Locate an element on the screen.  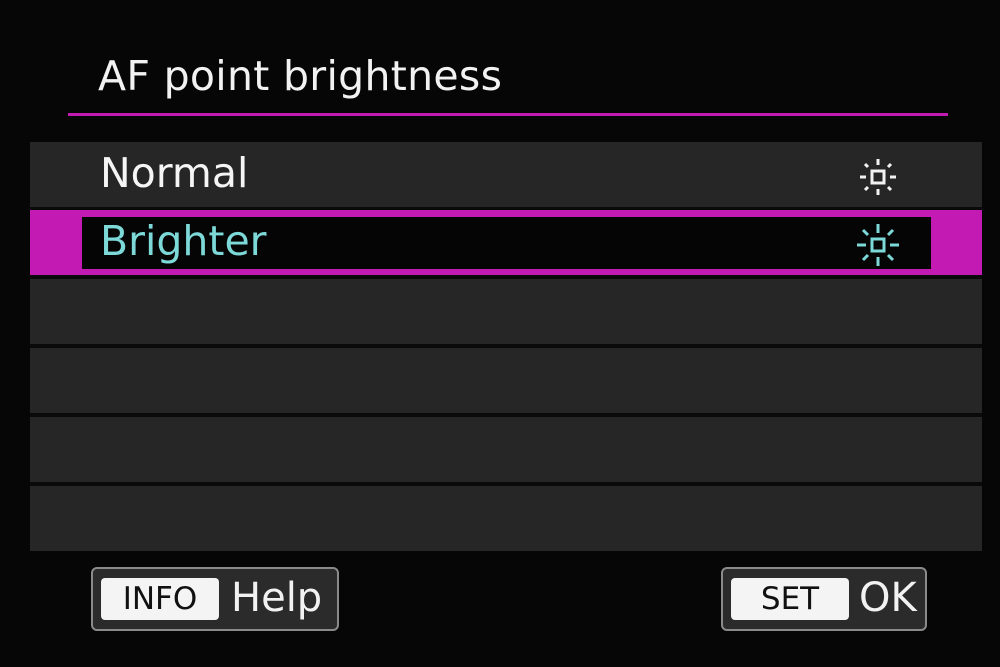
page-title: AF point brightness is located at coordinates (300, 76).